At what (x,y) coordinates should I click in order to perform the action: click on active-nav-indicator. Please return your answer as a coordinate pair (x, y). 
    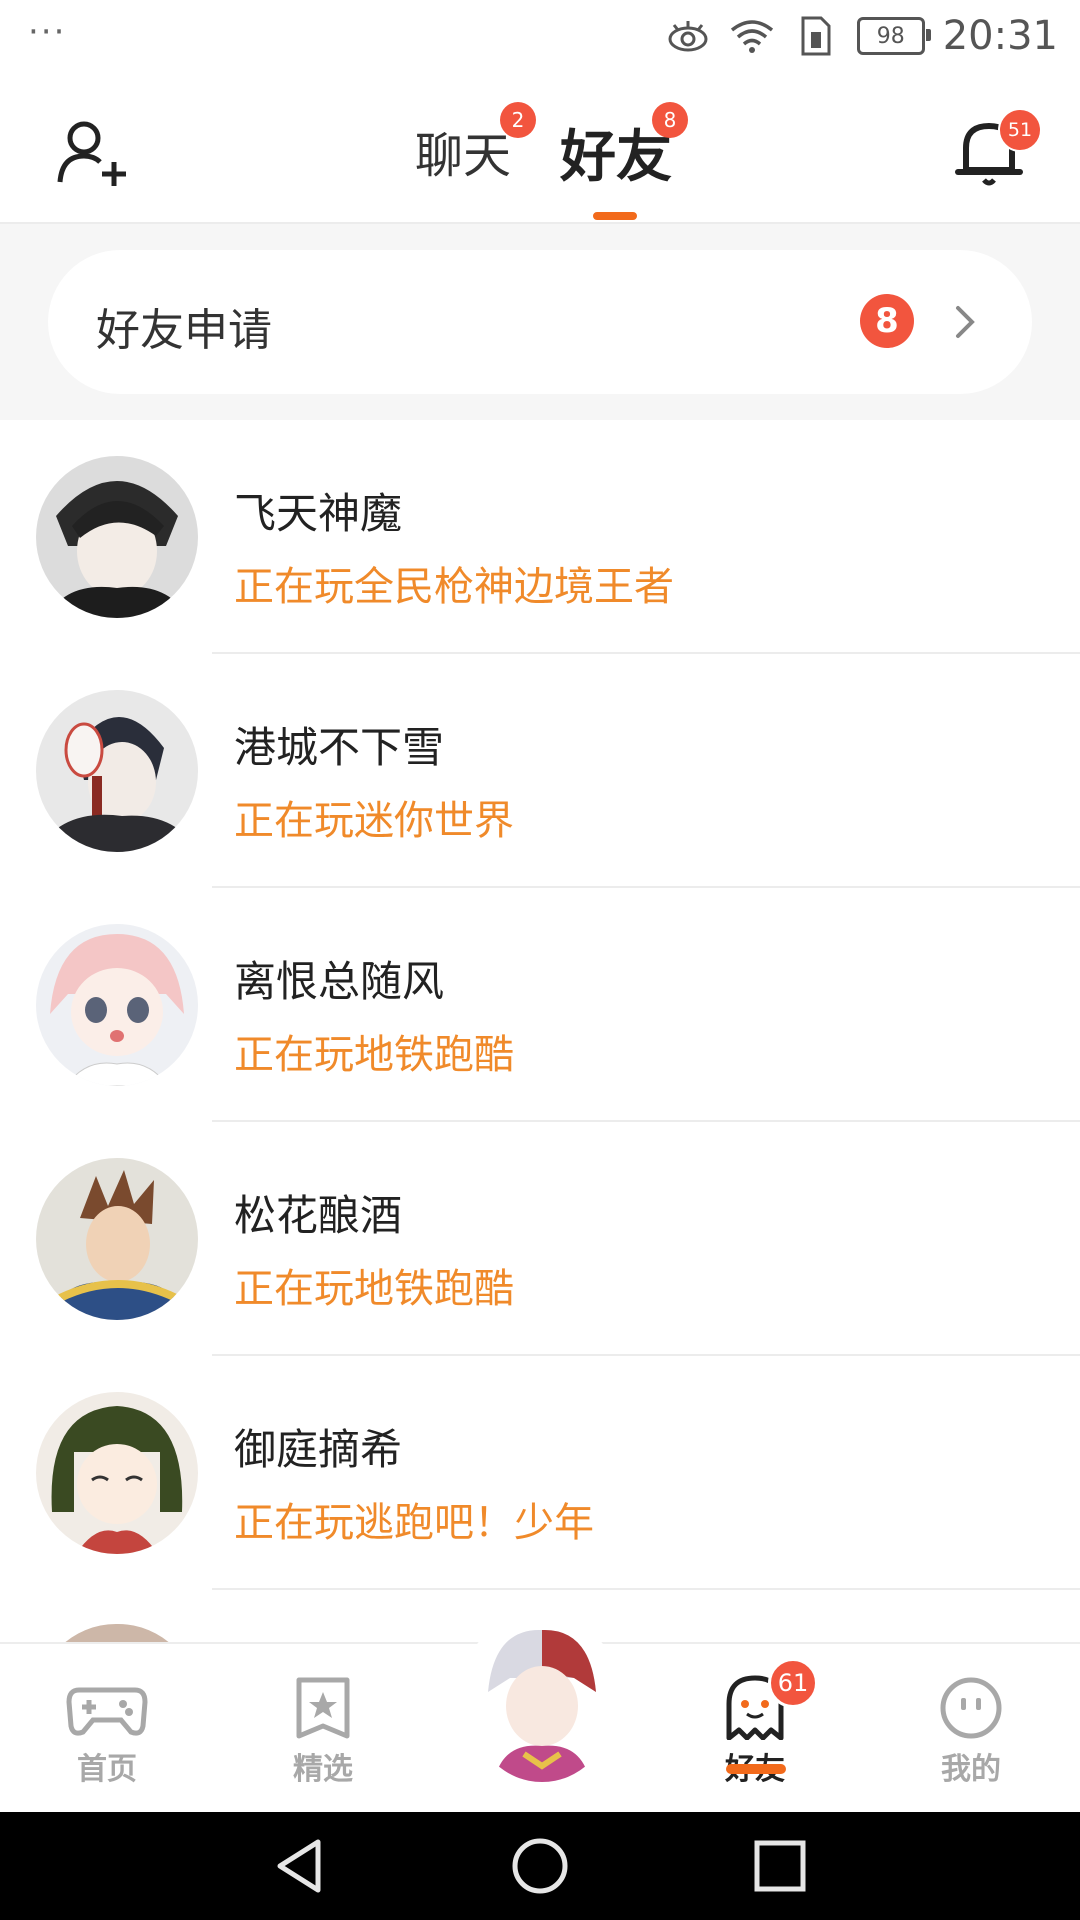
    Looking at the image, I should click on (756, 1769).